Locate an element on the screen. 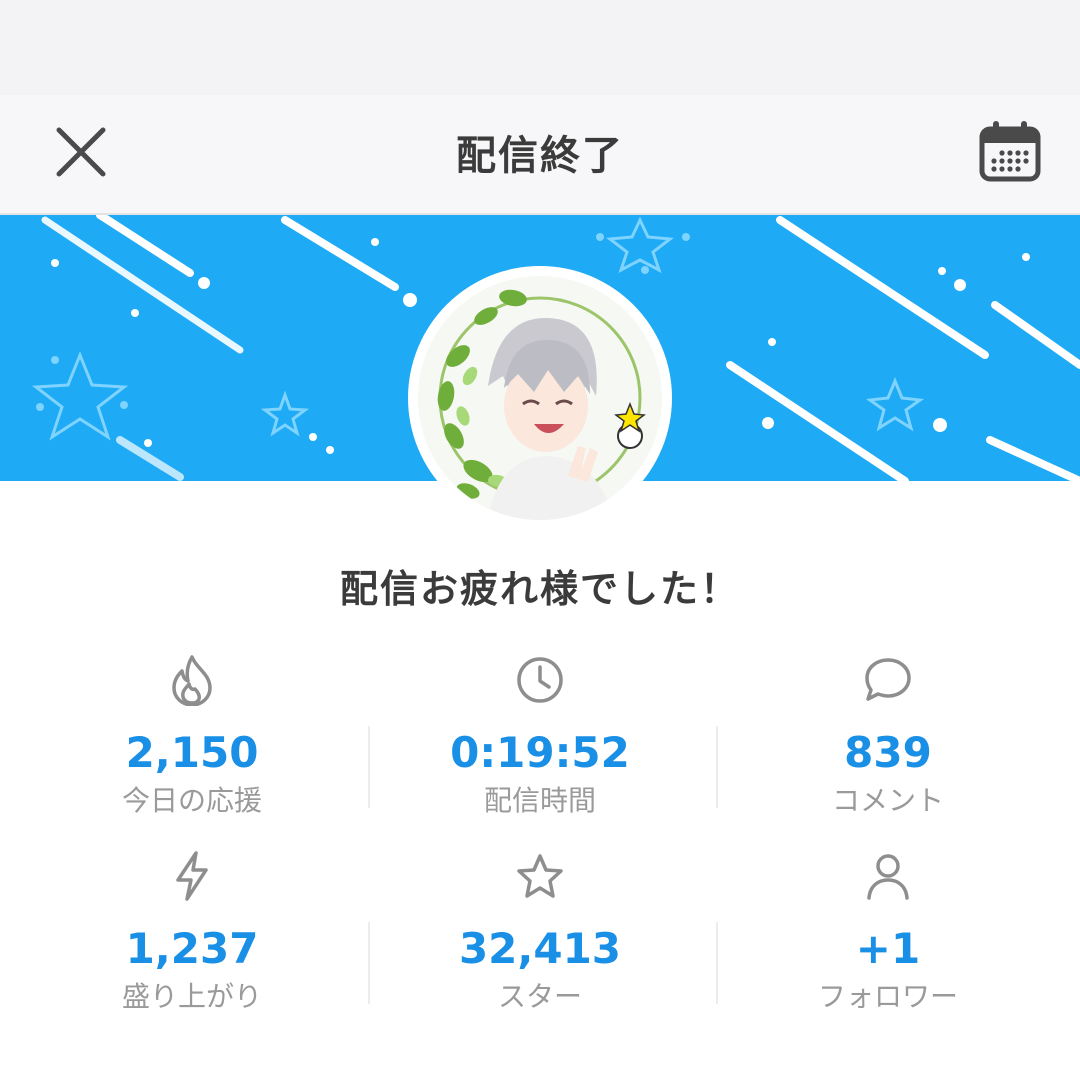  support-value: 2,150 is located at coordinates (192, 752).